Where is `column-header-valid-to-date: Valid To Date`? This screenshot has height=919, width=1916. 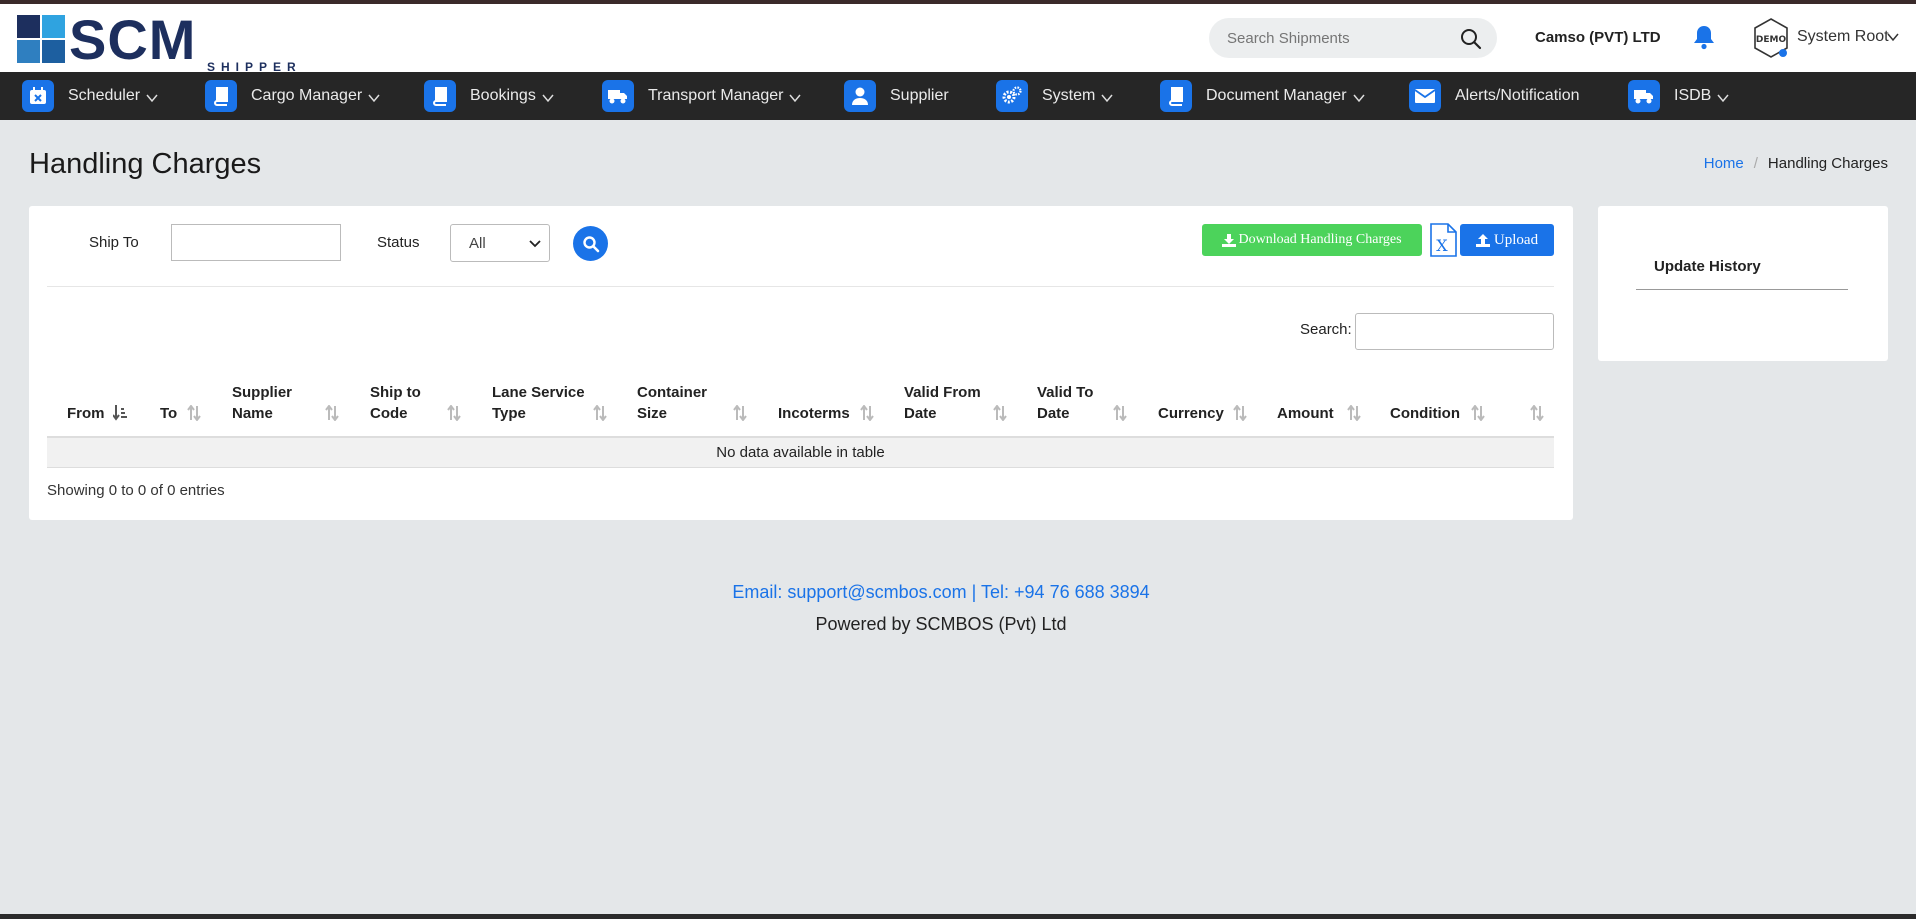
column-header-valid-to-date: Valid To Date is located at coordinates (1065, 403).